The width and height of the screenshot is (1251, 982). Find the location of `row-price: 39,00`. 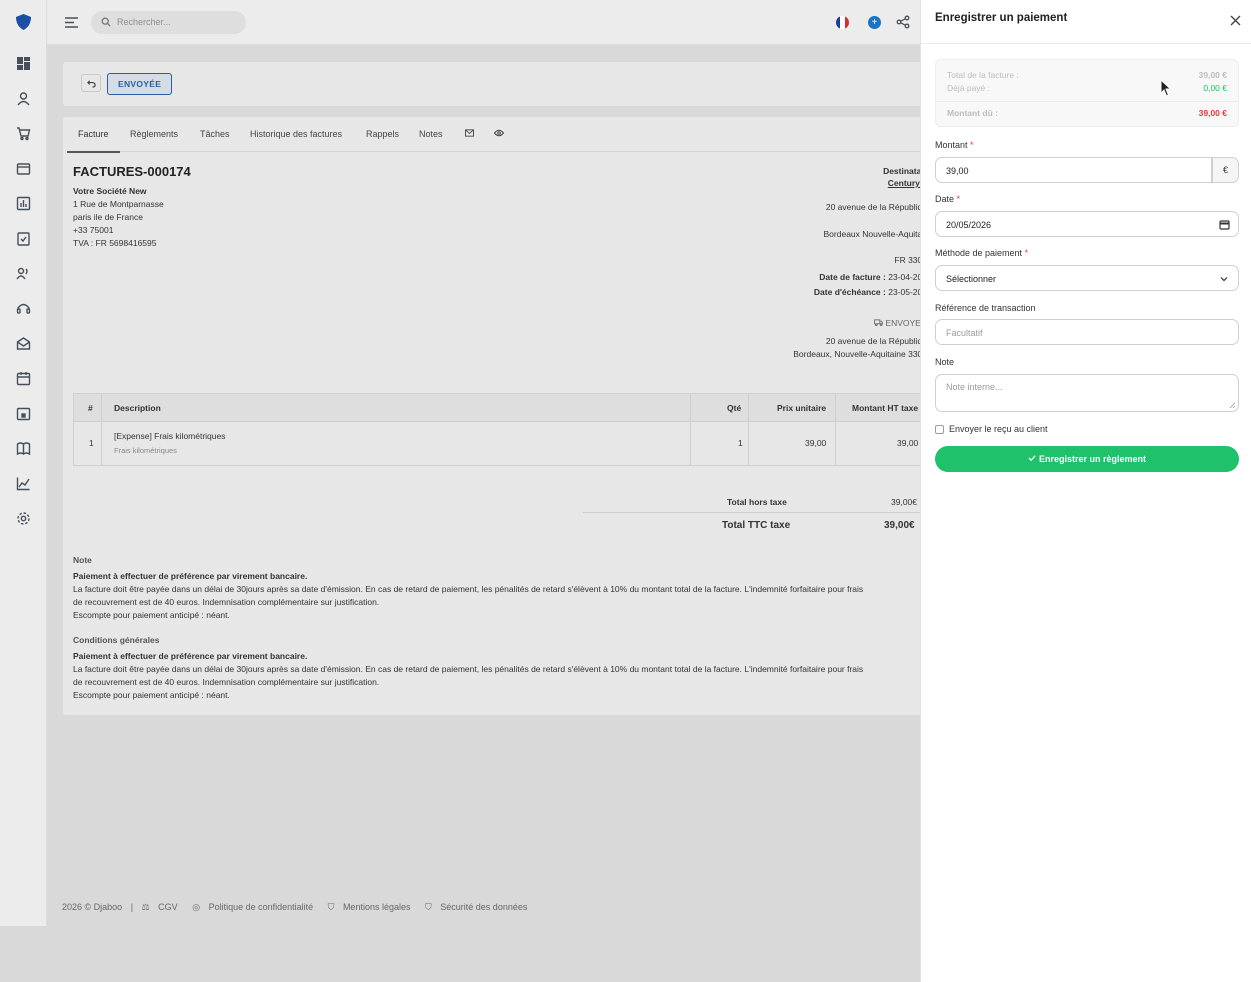

row-price: 39,00 is located at coordinates (816, 443).